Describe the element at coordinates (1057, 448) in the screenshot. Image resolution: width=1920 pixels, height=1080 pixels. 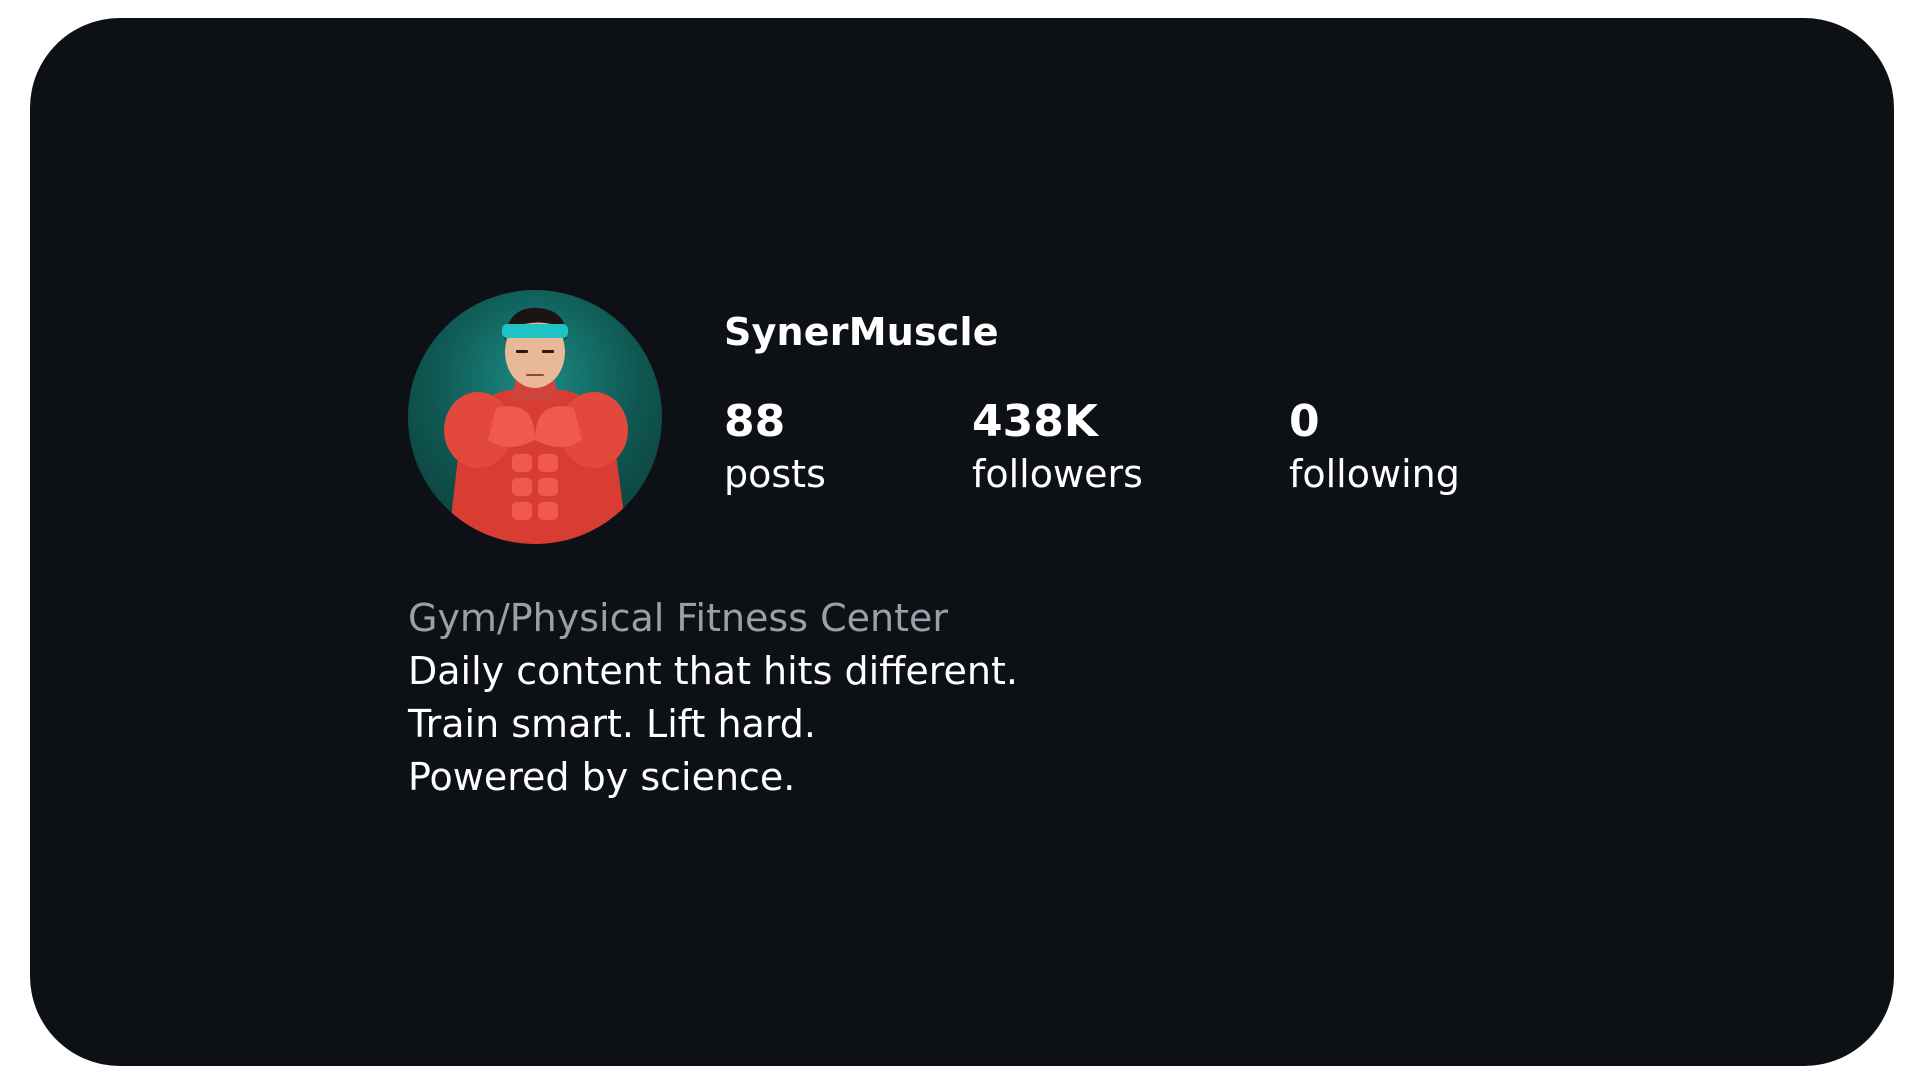
I see `stat-followers: 438K followers` at that location.